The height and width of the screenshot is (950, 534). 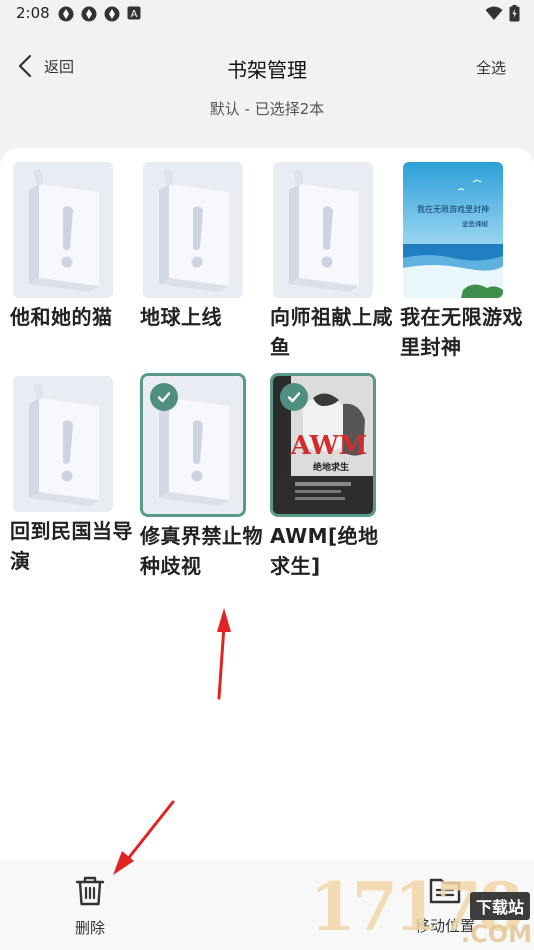 I want to click on book-item: 回到民国当导演, so click(x=71, y=476).